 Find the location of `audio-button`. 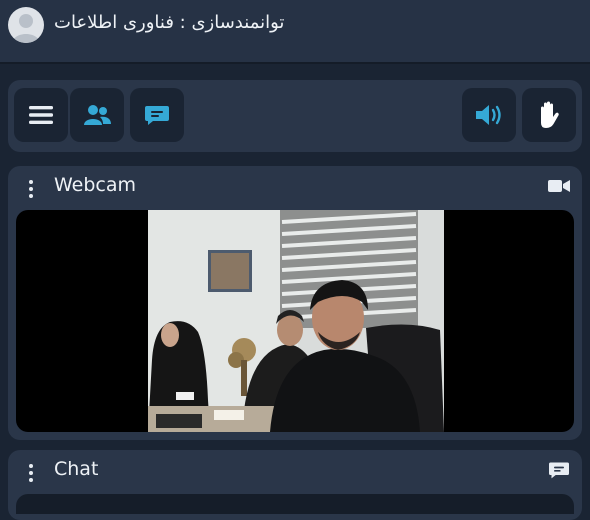

audio-button is located at coordinates (489, 115).